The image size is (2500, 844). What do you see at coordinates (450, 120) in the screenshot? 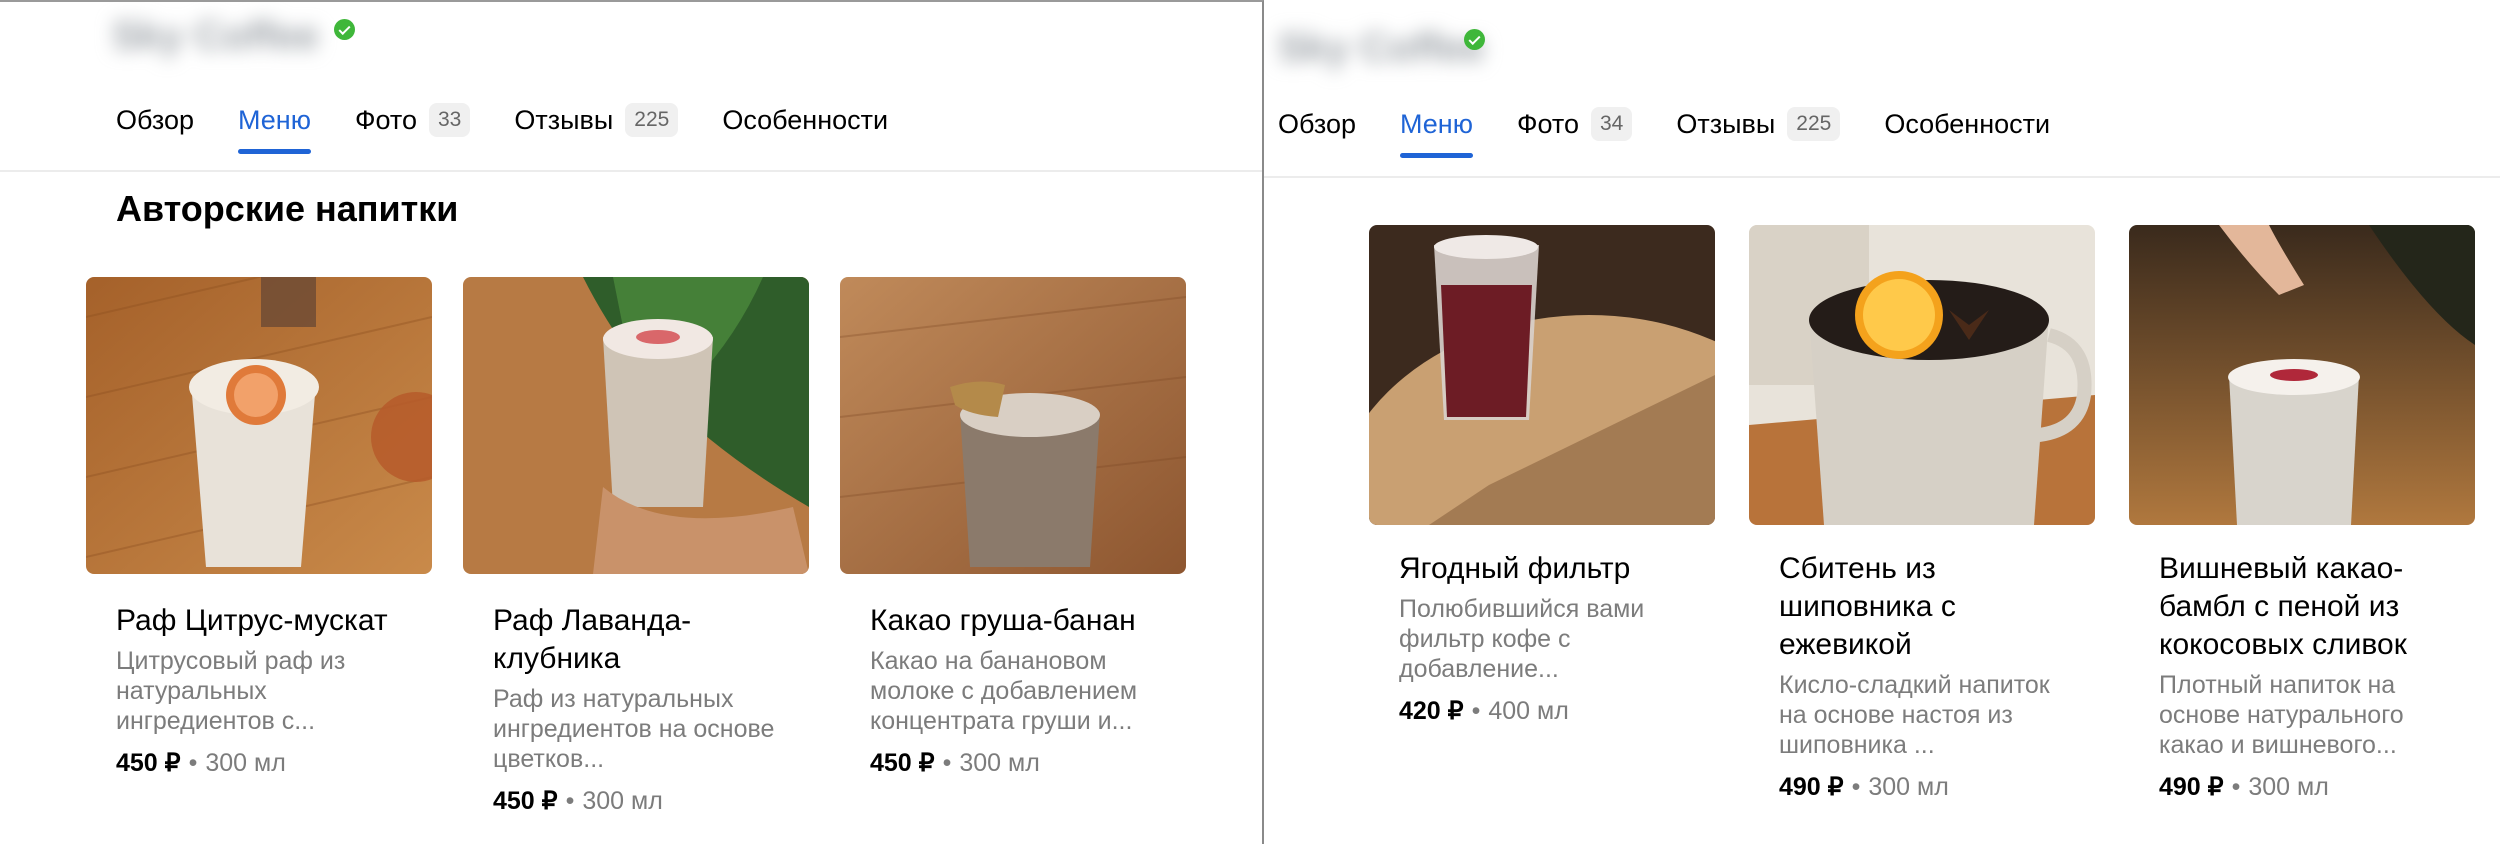
I see `count-badge: 33` at bounding box center [450, 120].